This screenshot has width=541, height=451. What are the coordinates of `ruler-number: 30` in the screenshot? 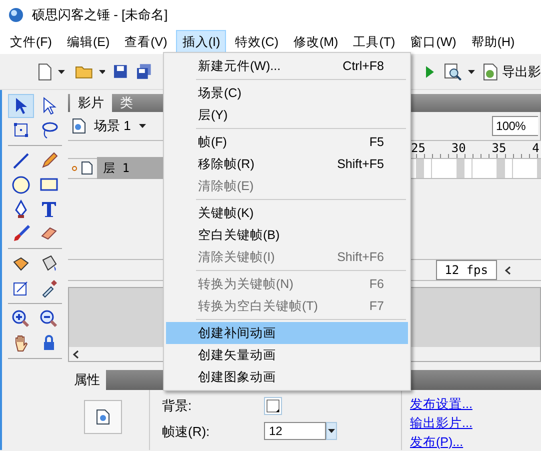 It's located at (459, 148).